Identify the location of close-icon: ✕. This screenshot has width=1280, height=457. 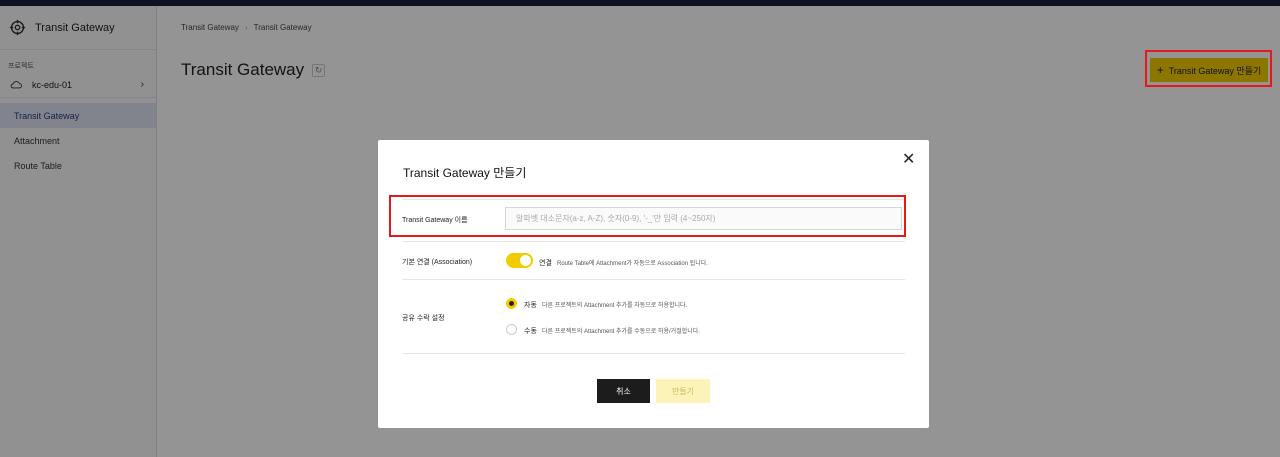
(908, 160).